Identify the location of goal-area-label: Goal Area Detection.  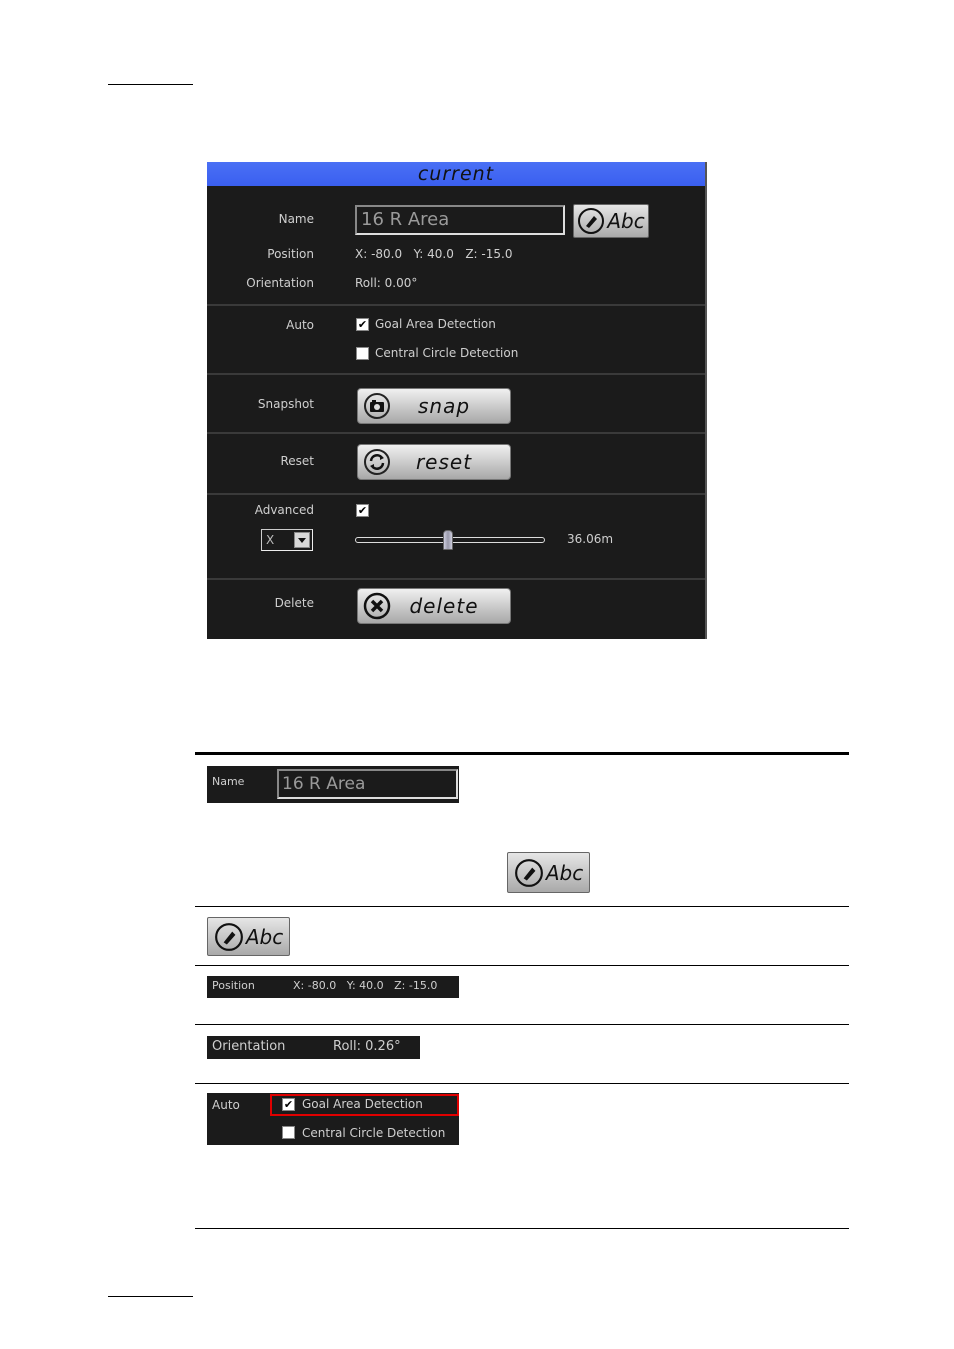
(435, 324).